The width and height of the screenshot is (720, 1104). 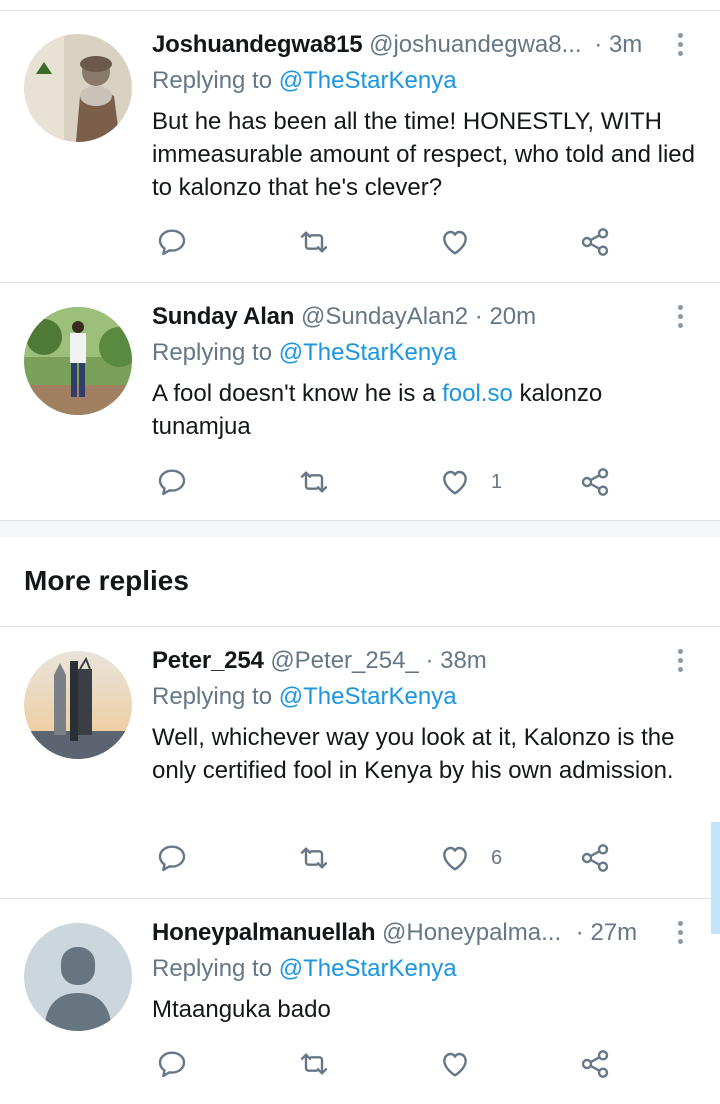 What do you see at coordinates (208, 660) in the screenshot?
I see `display-name: Peter_254` at bounding box center [208, 660].